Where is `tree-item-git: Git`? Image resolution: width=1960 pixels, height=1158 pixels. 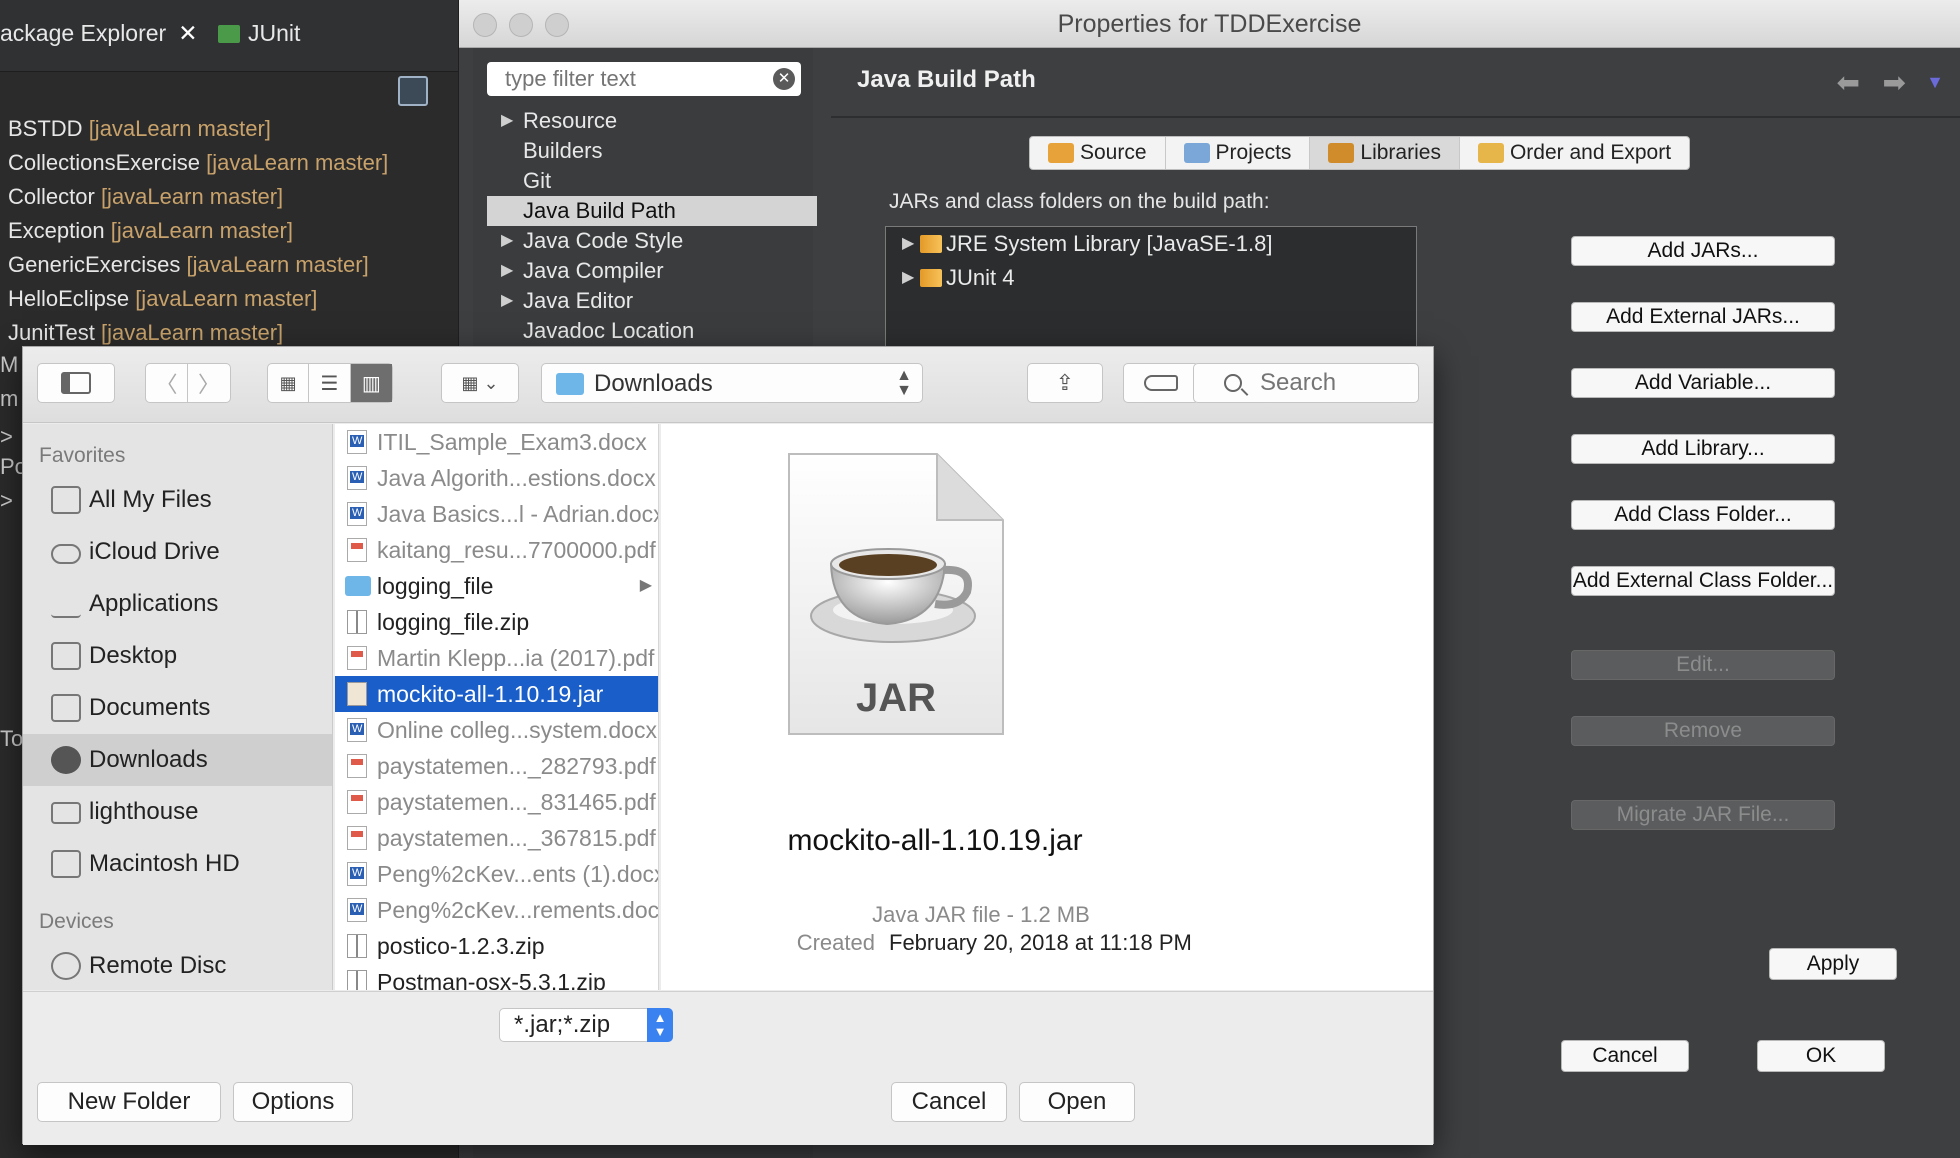 tree-item-git: Git is located at coordinates (652, 181).